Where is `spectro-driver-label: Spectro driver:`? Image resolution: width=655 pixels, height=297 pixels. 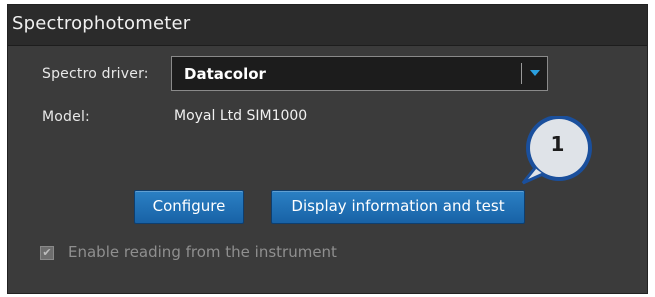 spectro-driver-label: Spectro driver: is located at coordinates (95, 74).